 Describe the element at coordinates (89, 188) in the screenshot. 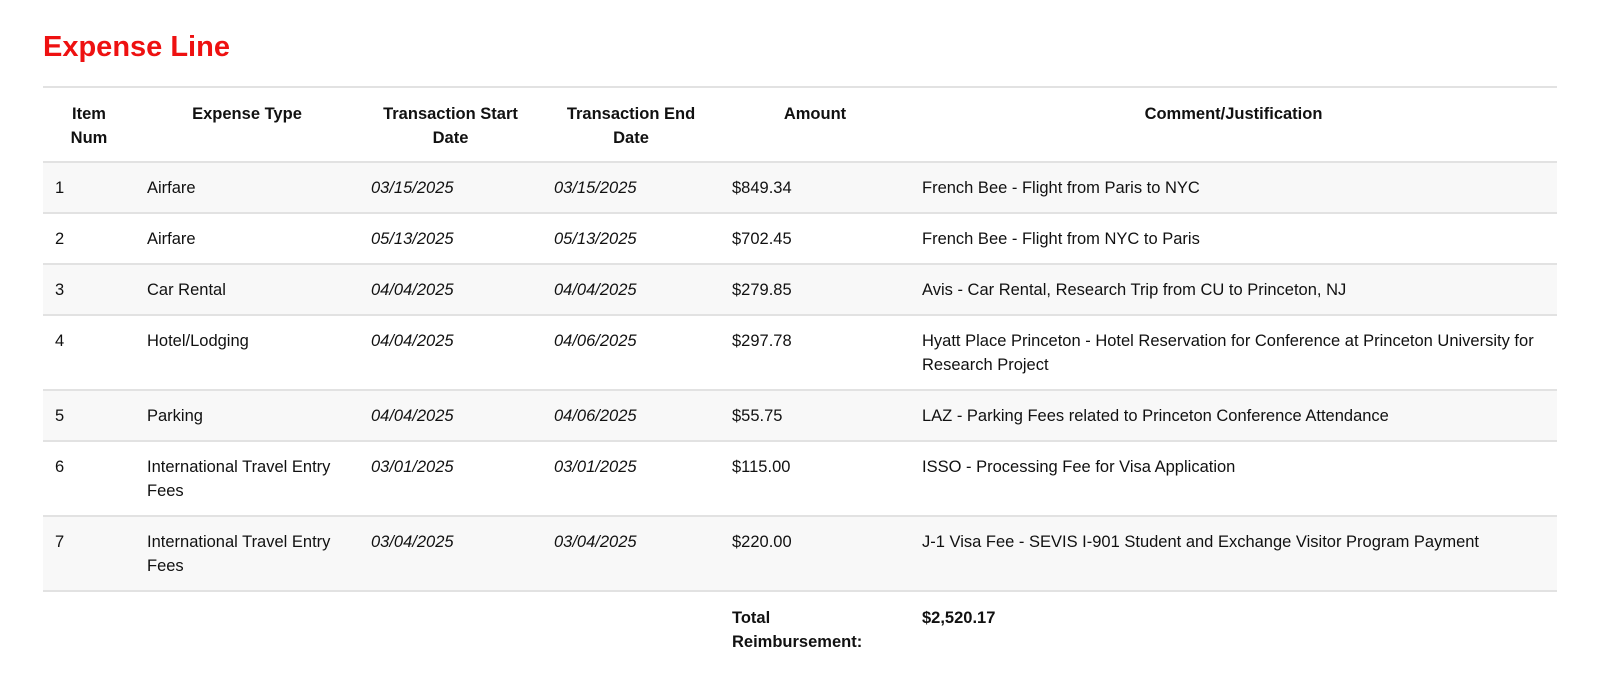

I see `item-num-cell: 1` at that location.